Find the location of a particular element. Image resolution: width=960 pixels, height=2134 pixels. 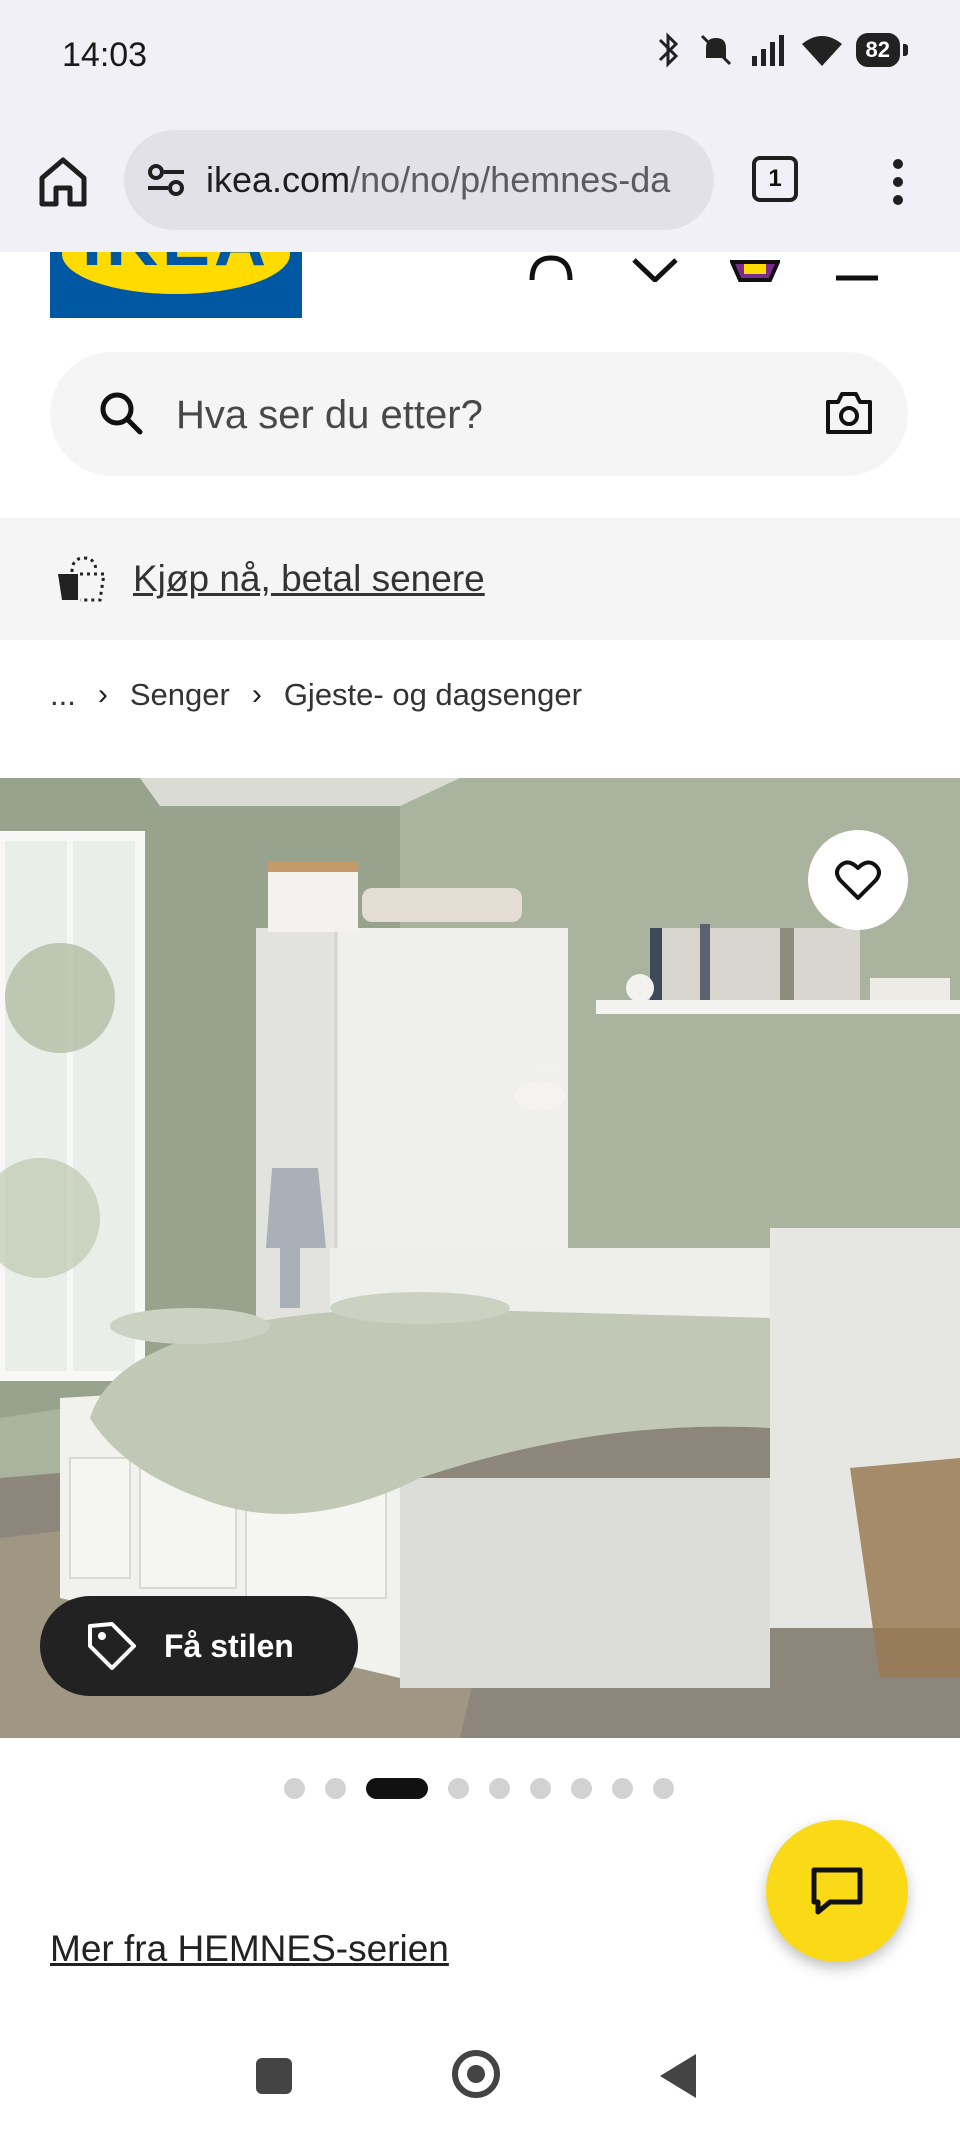

search-bar is located at coordinates (479, 414).